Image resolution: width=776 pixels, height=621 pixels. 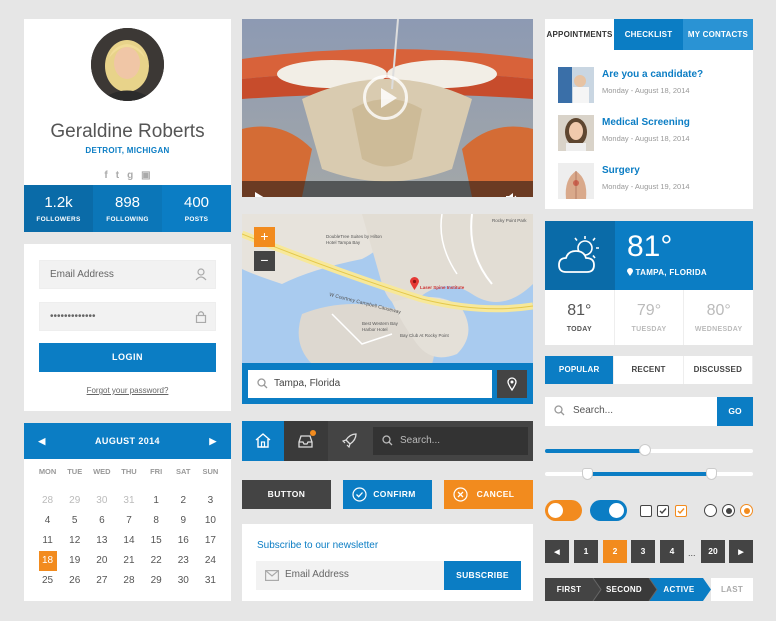 I want to click on calendar-day: 20, so click(x=101, y=561).